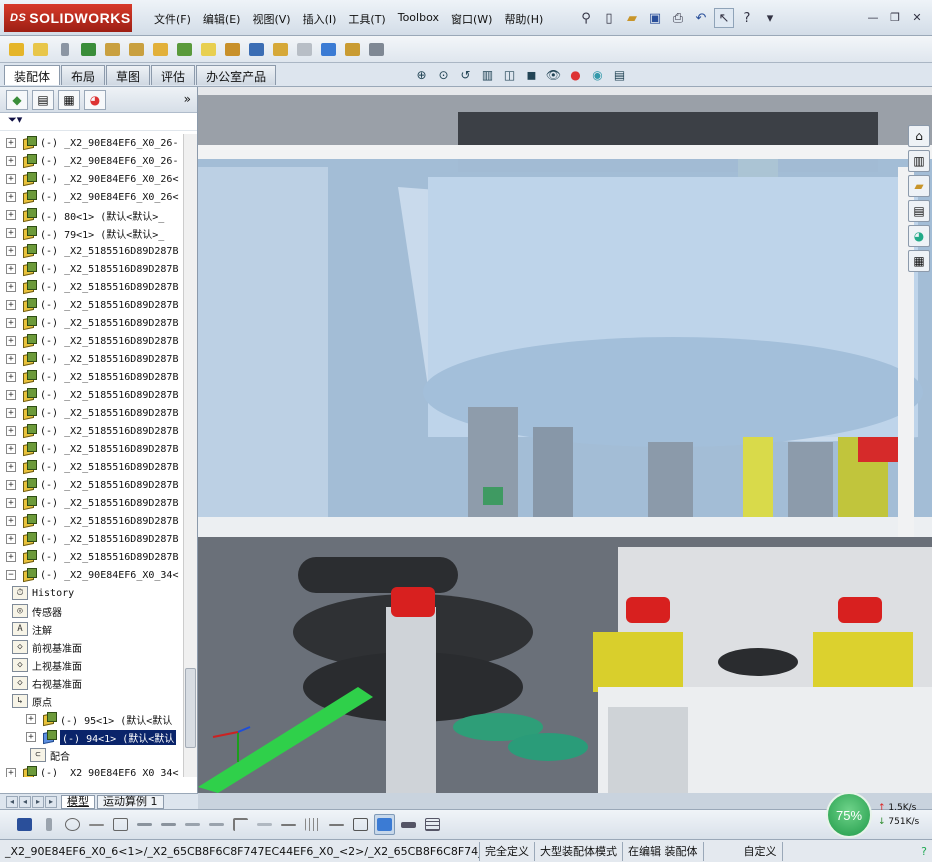 The image size is (932, 862). Describe the element at coordinates (376, 49) in the screenshot. I see `sketch-icon` at that location.